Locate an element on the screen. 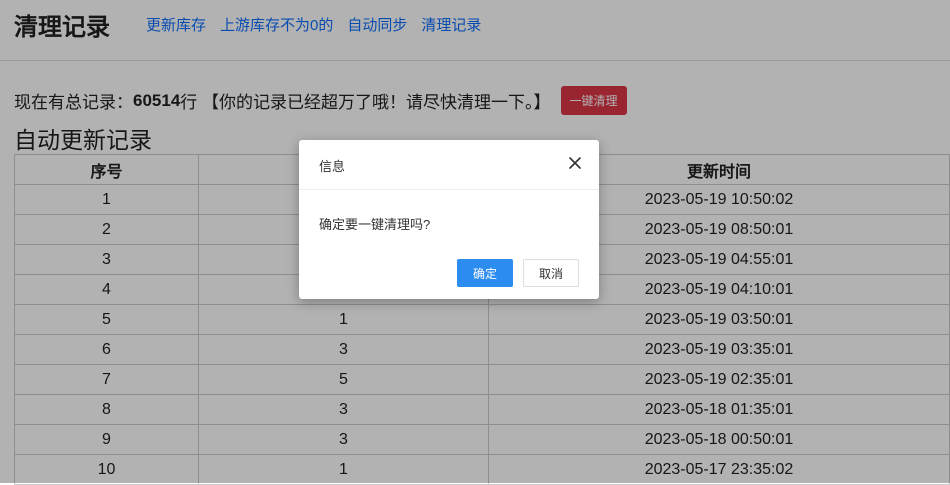  dialog-title: 信息 is located at coordinates (332, 166).